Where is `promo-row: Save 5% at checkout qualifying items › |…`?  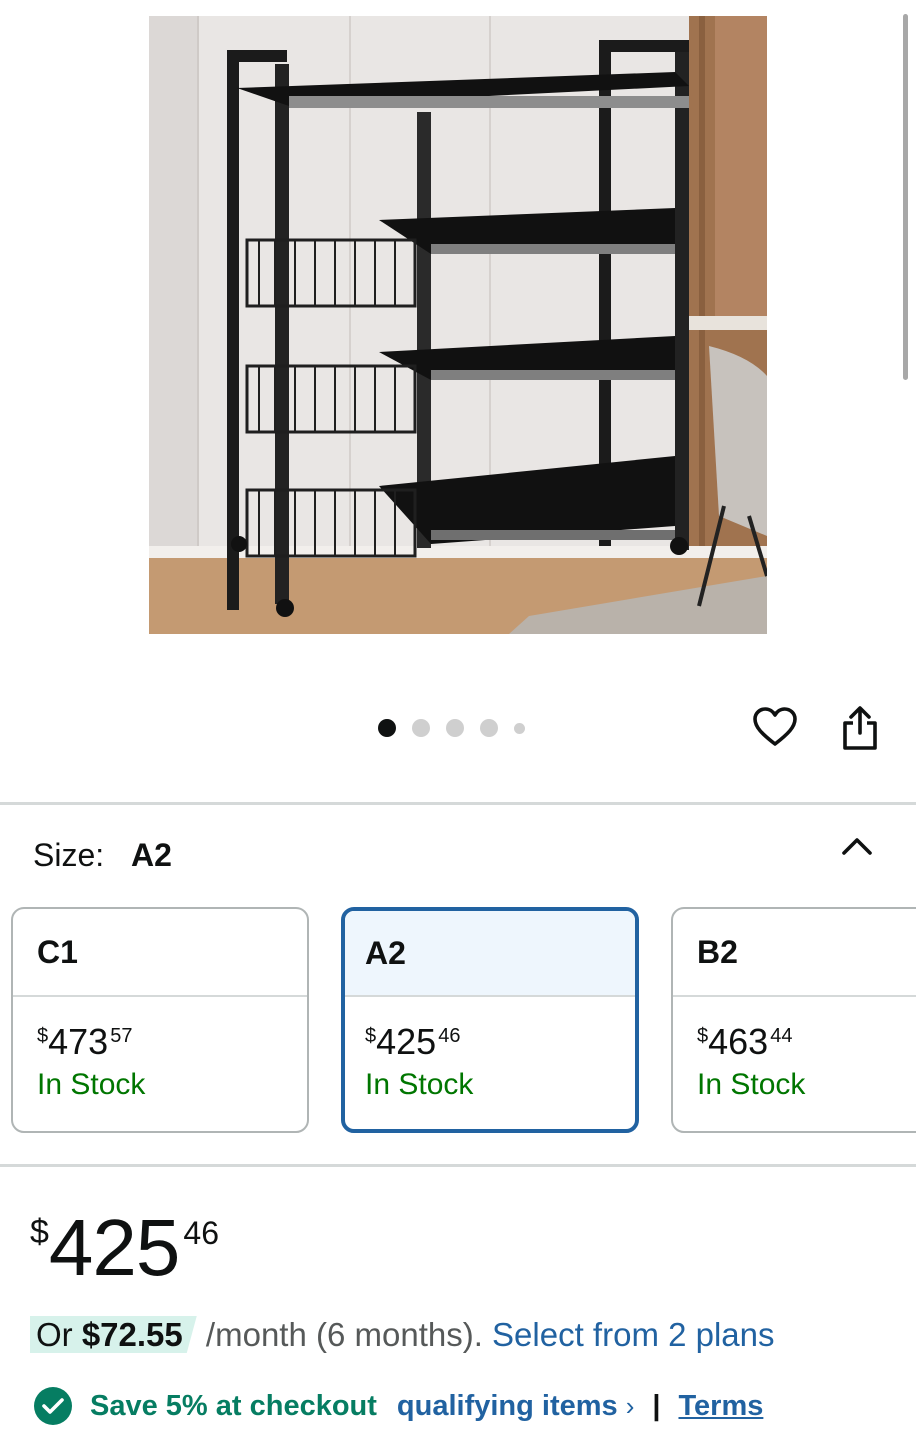 promo-row: Save 5% at checkout qualifying items › |… is located at coordinates (398, 1406).